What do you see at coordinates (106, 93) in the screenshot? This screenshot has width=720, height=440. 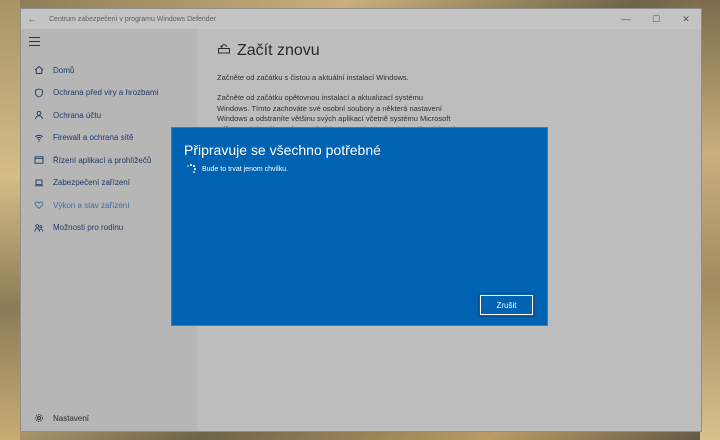 I see `sidebar-item-label: Ochrana před viry a hrozbami` at bounding box center [106, 93].